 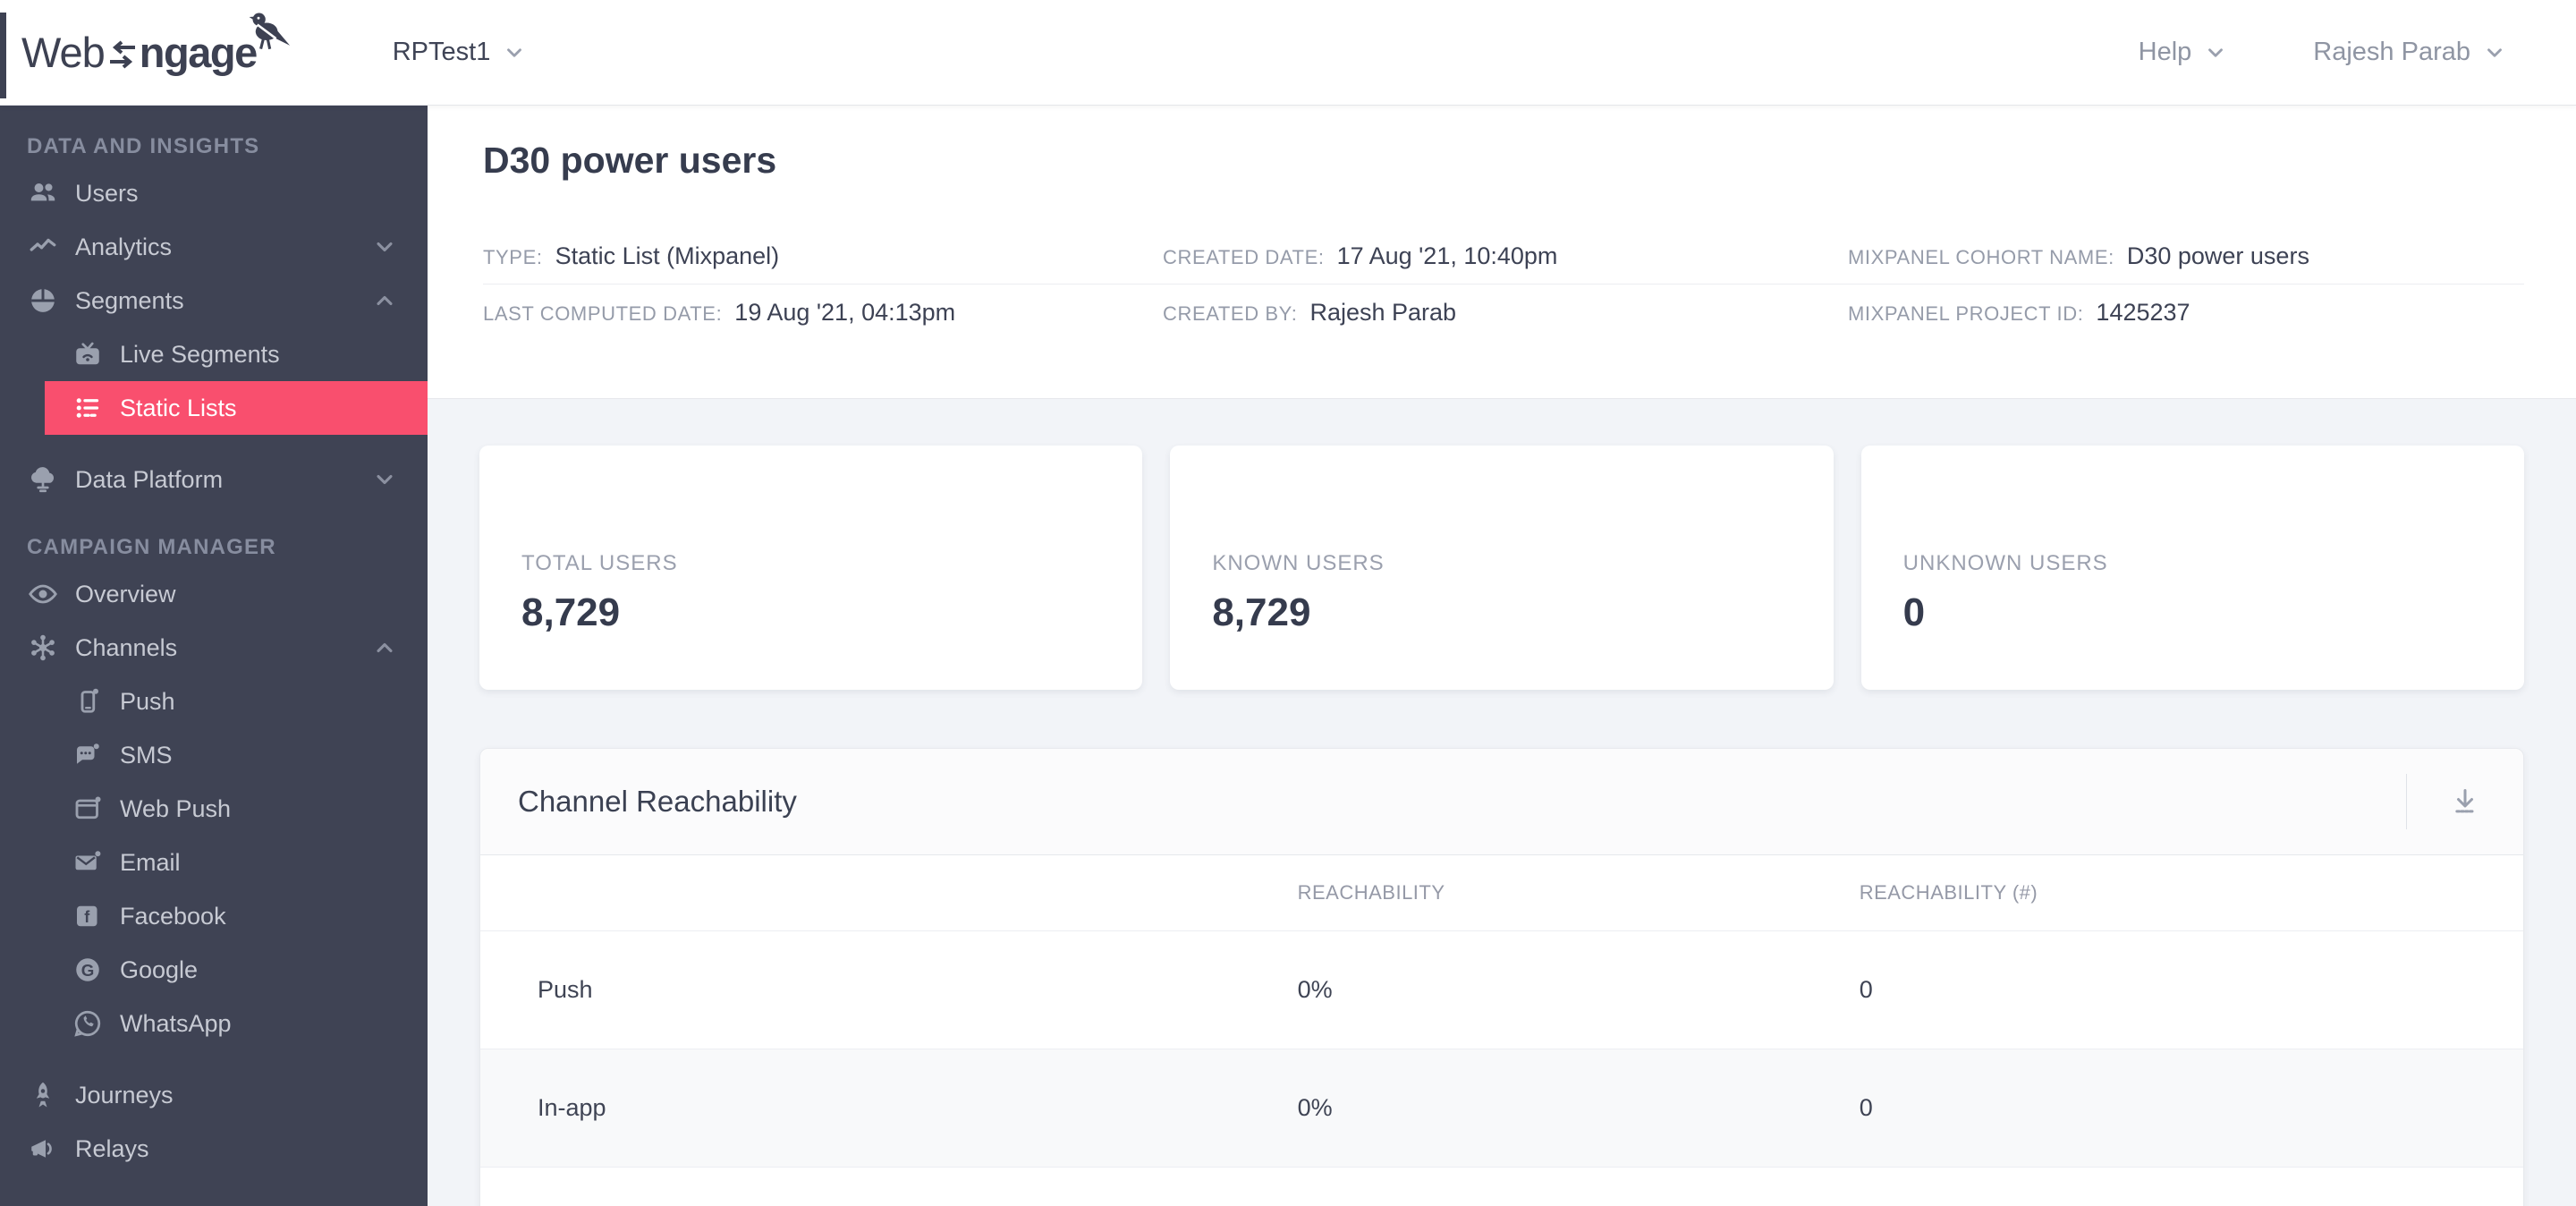 I want to click on sidebar-item-relays: Relays, so click(x=214, y=1149).